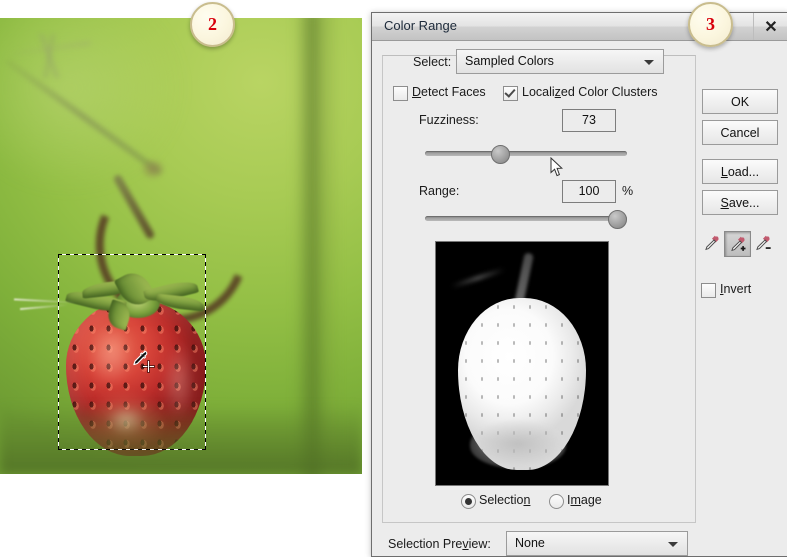  I want to click on eyedropper-icon, so click(711, 243).